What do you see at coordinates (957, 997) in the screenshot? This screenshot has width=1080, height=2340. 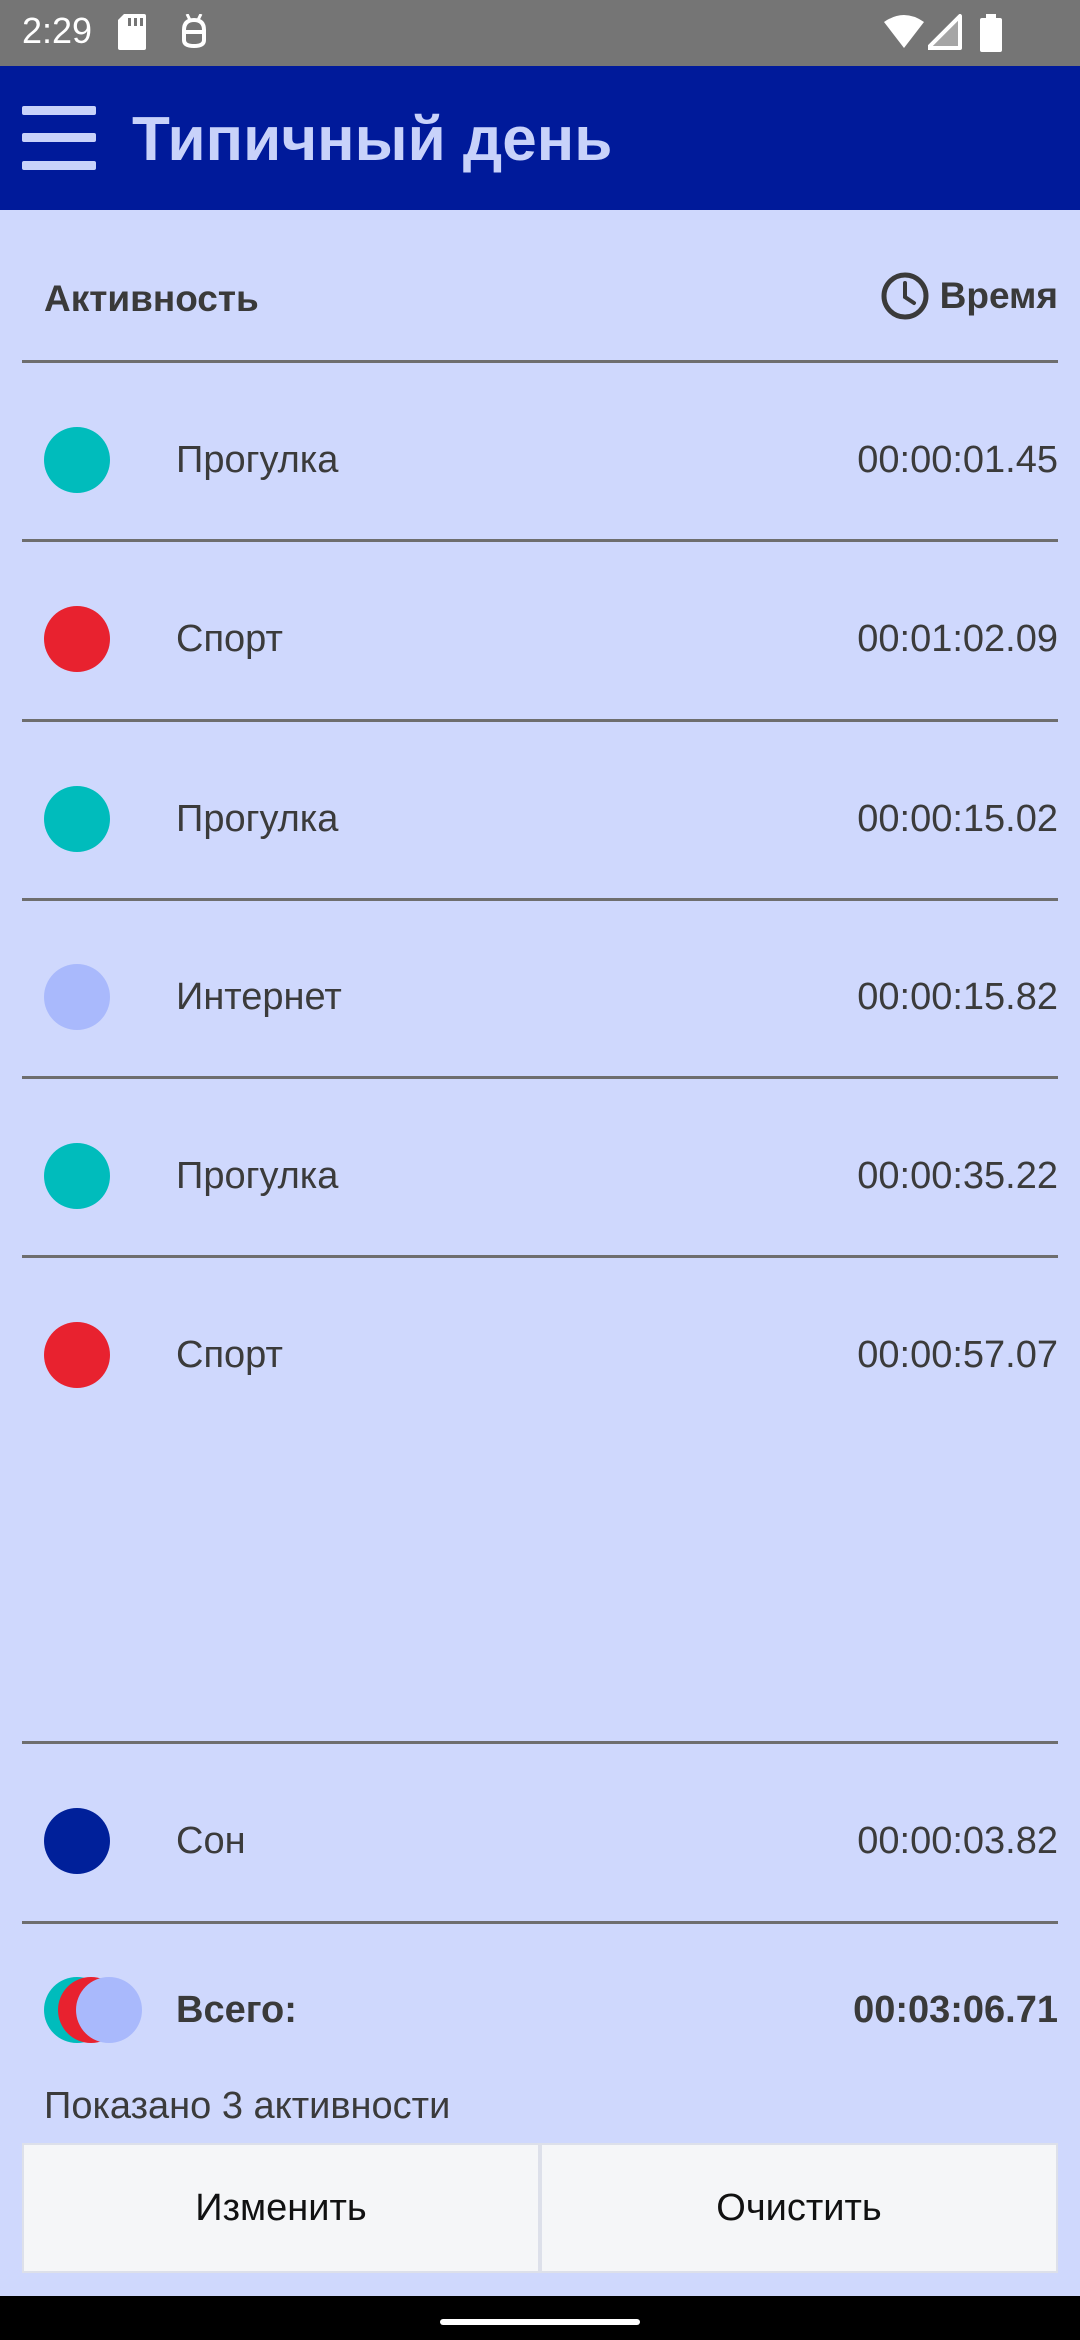 I see `activity-time: 00:00:15.82` at bounding box center [957, 997].